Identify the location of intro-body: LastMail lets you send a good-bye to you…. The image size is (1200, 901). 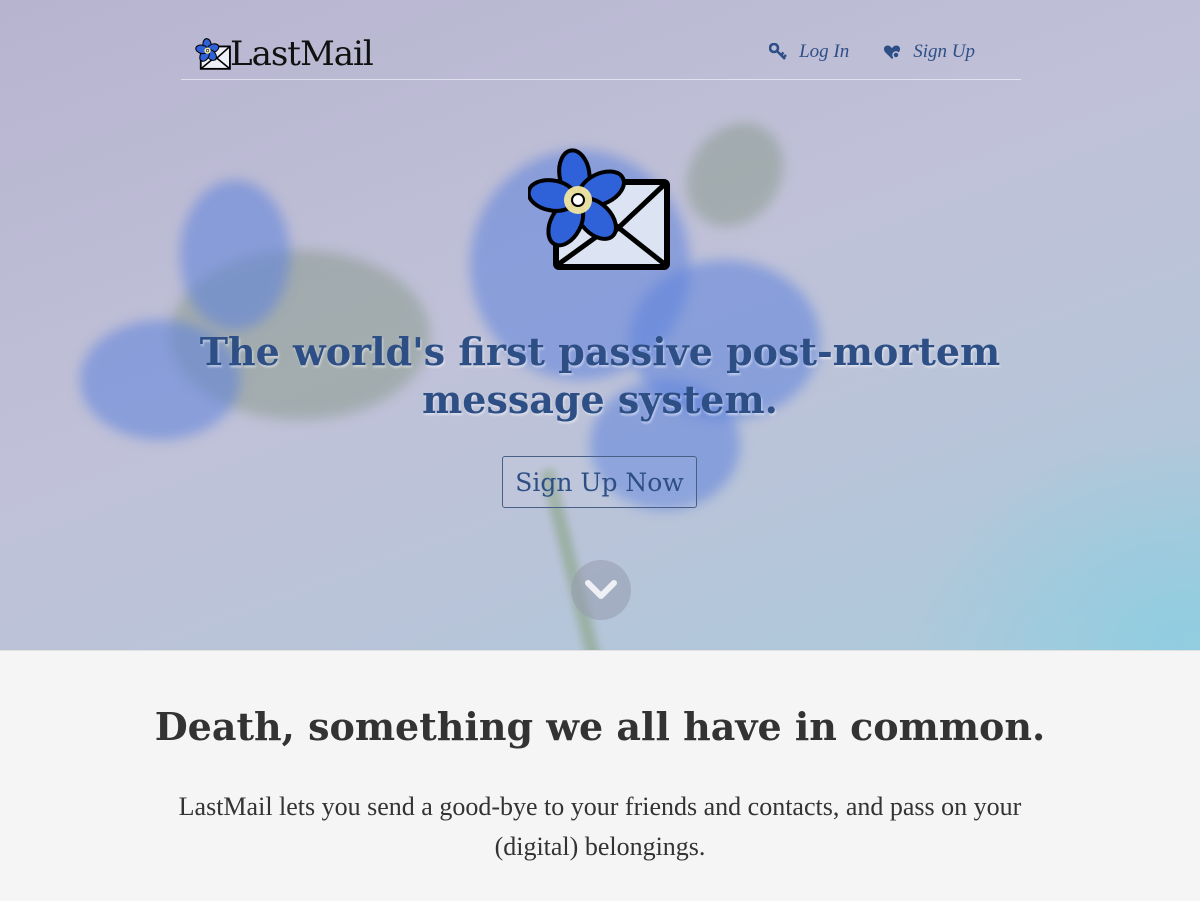
(600, 826).